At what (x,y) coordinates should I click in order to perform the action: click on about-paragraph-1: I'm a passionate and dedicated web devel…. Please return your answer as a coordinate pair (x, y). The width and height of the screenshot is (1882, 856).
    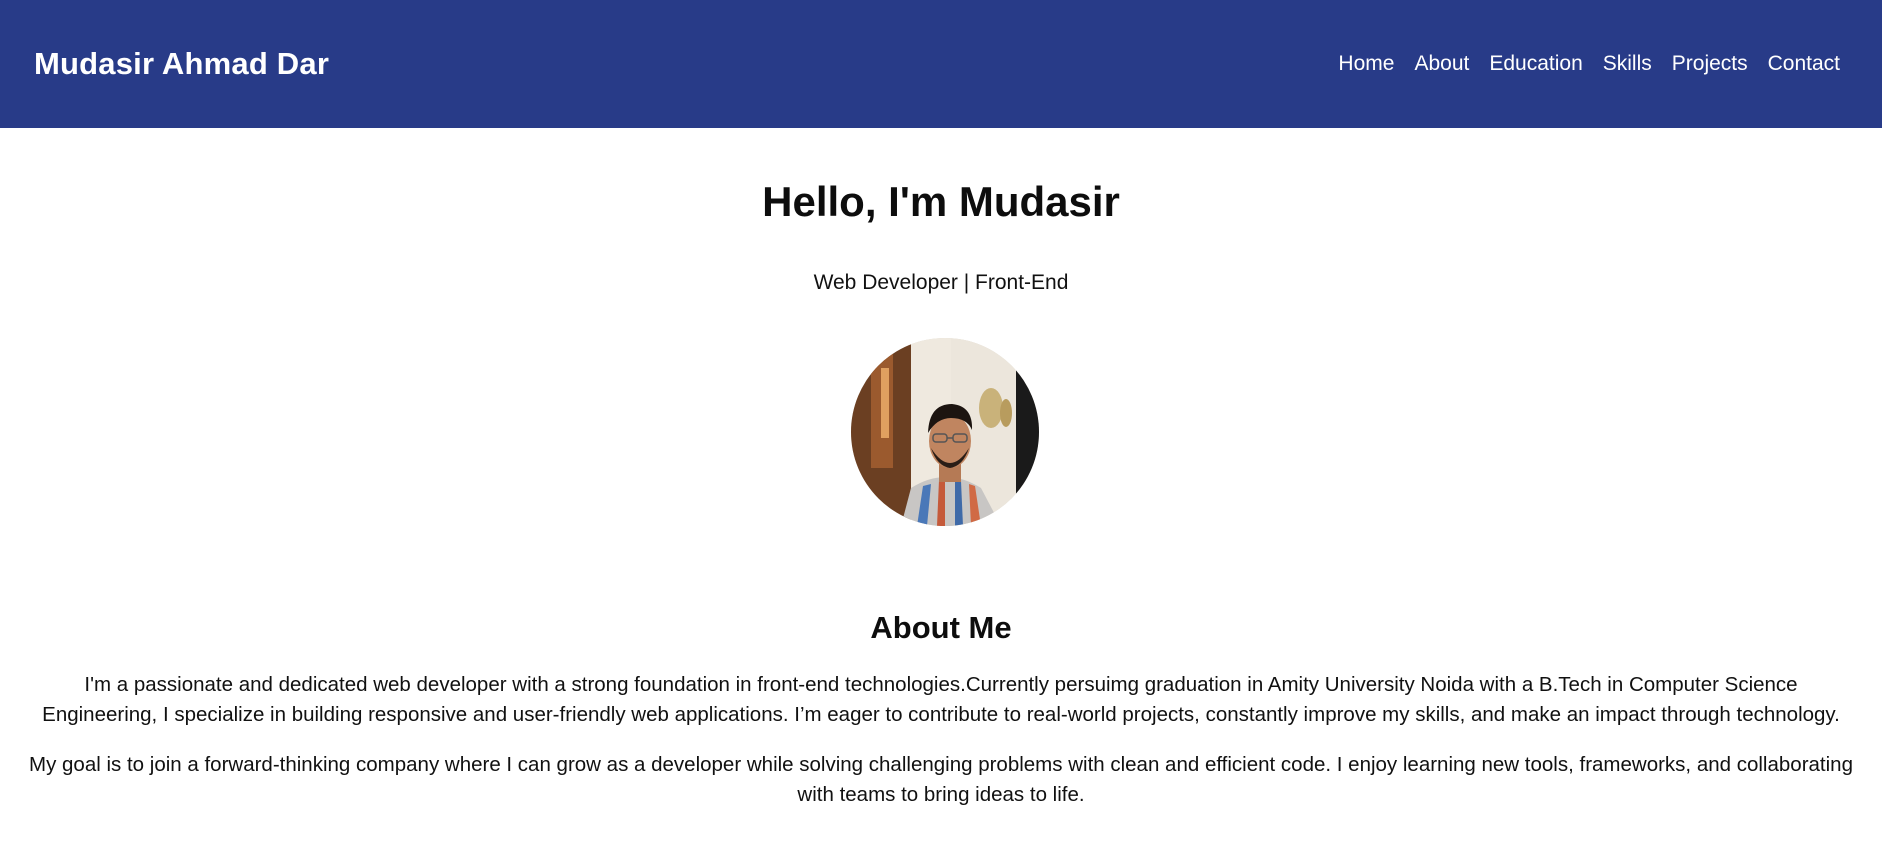
    Looking at the image, I should click on (941, 699).